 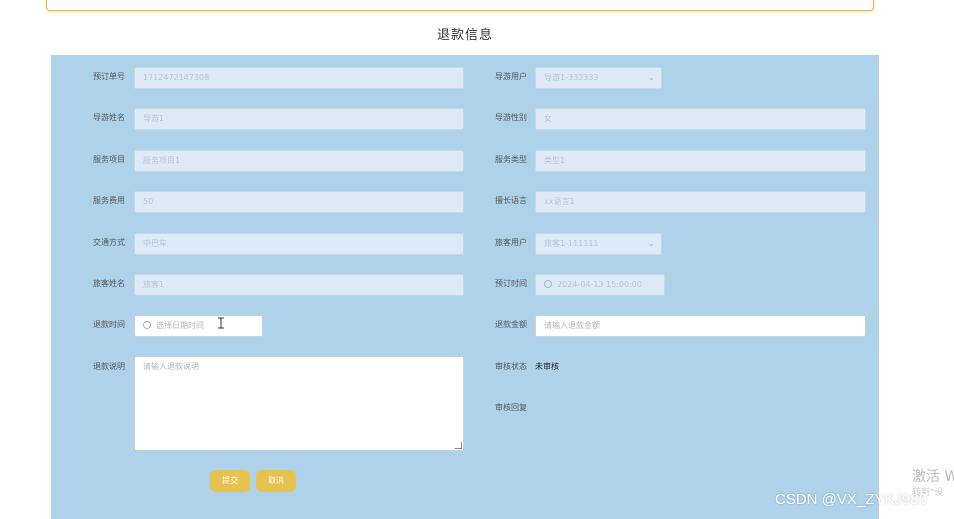 I want to click on refund-amount-input: 请输入退款金额, so click(x=700, y=326).